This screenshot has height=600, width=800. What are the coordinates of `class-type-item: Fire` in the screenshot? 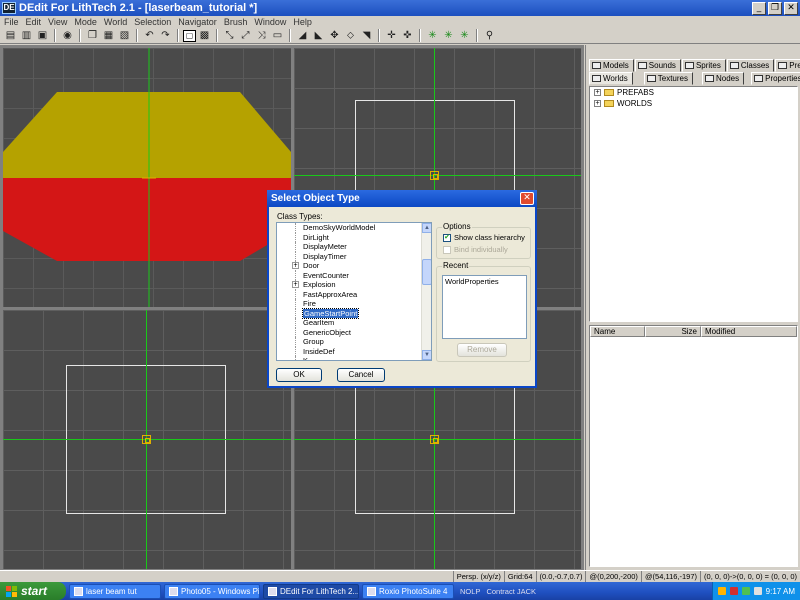 It's located at (354, 304).